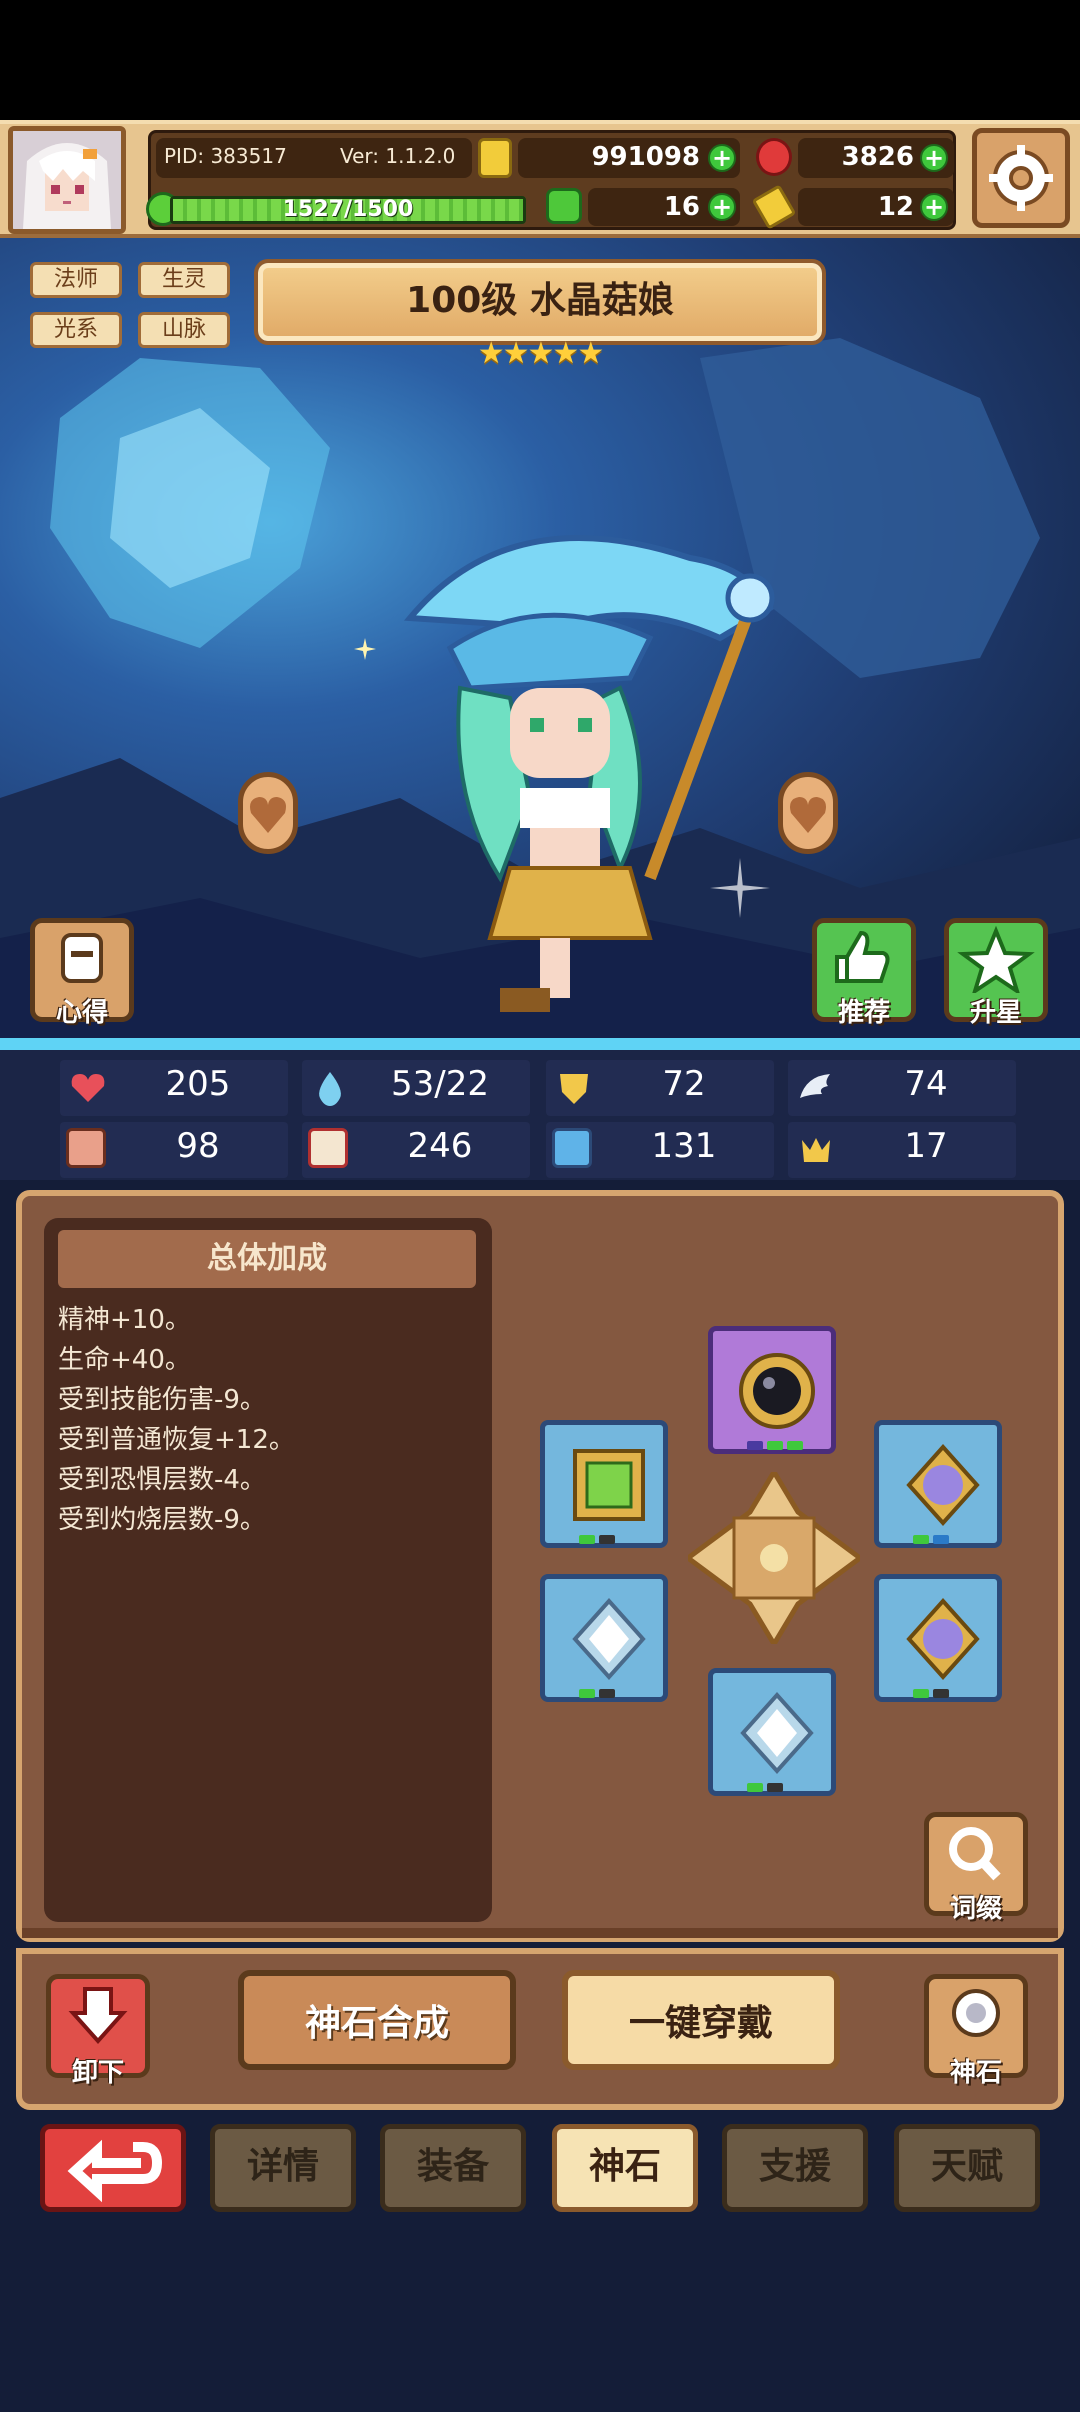 Image resolution: width=1080 pixels, height=2412 pixels. I want to click on bonus-line: 受到恐惧层数-4。, so click(162, 1480).